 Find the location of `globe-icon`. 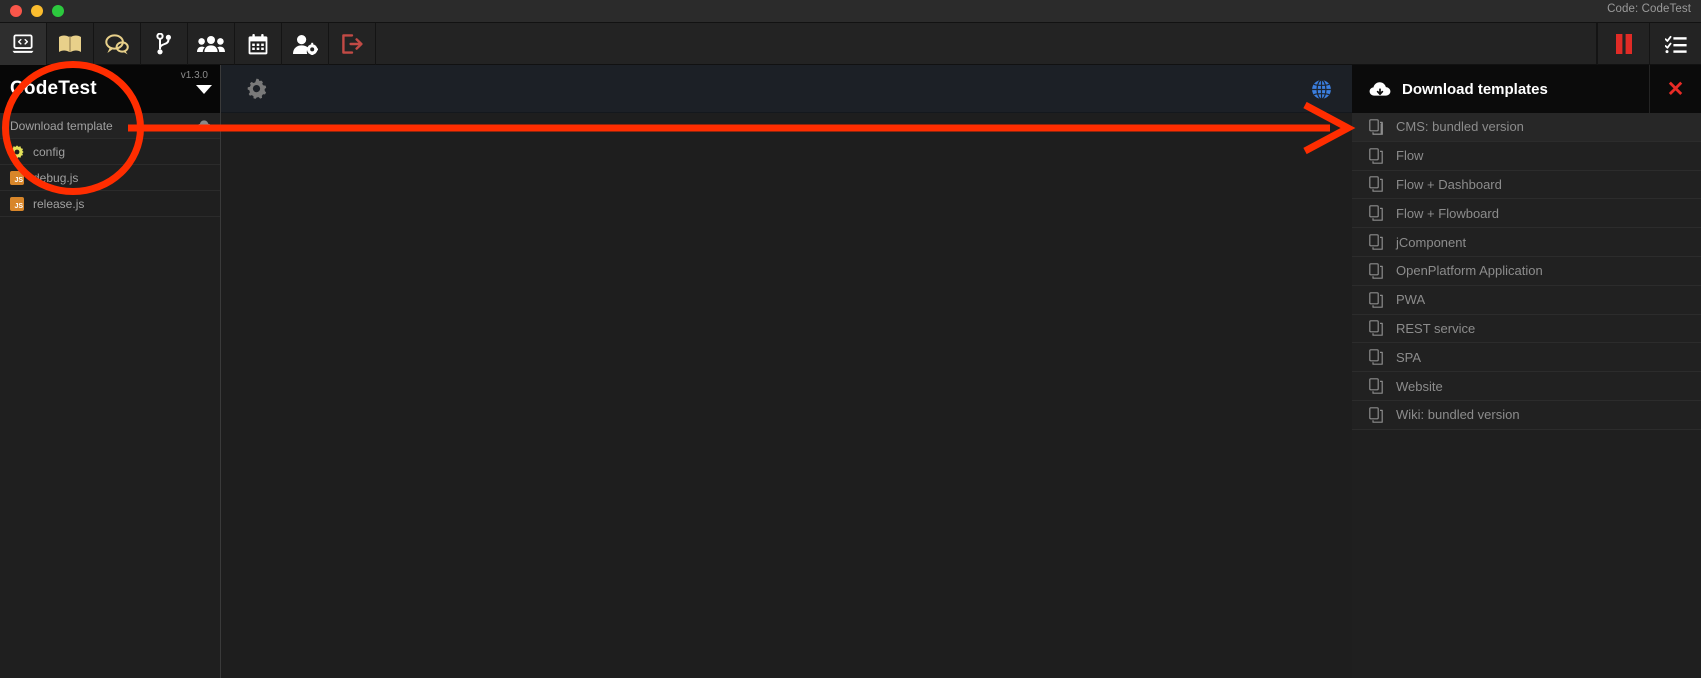

globe-icon is located at coordinates (1321, 89).